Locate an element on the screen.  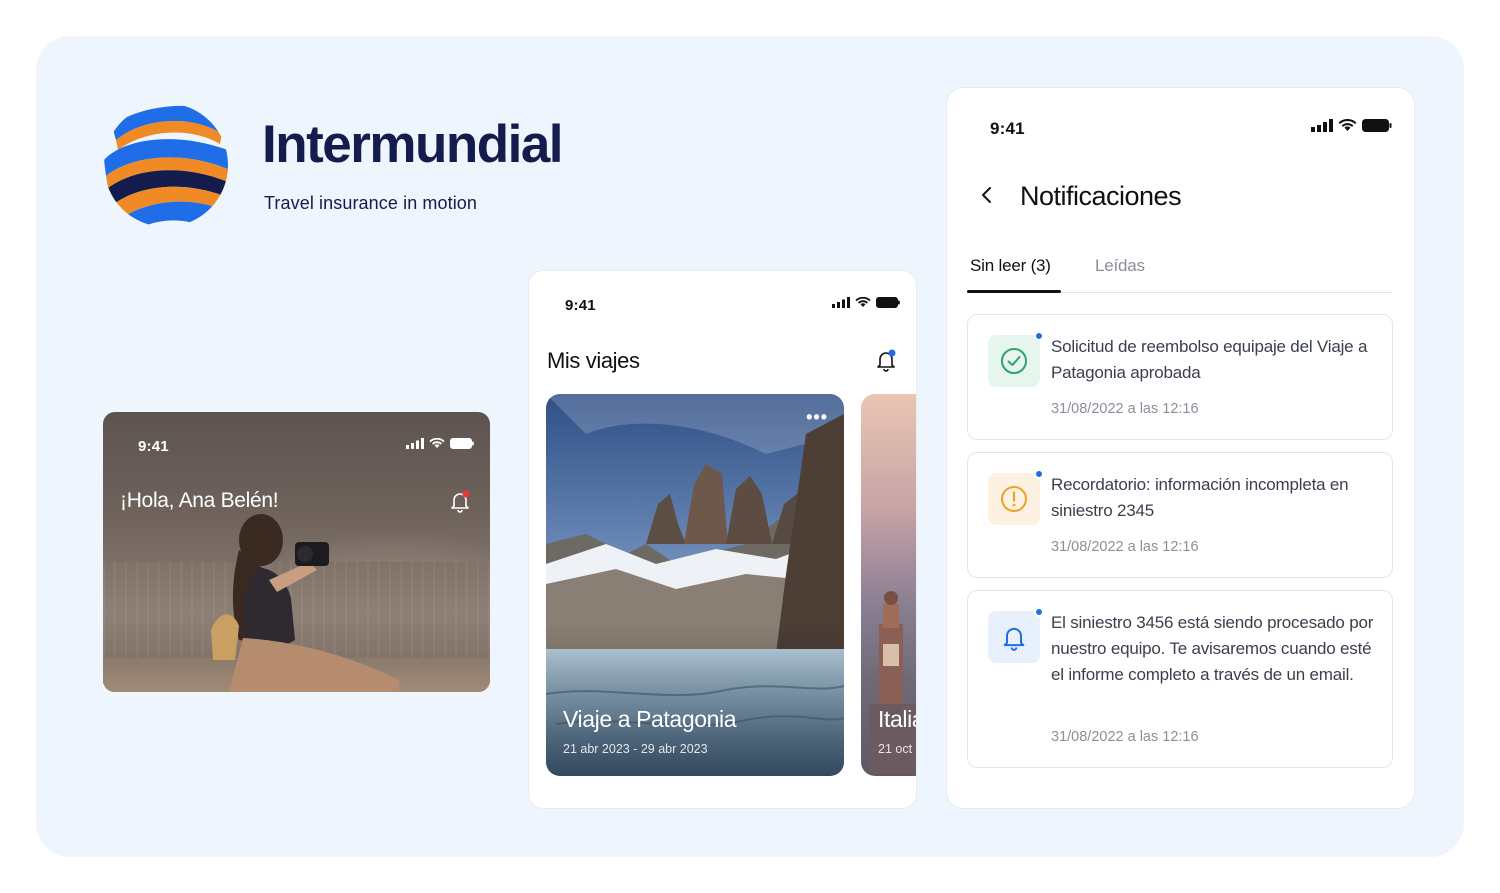
notification-tabs: Sin leer (3) Leídas is located at coordinates (1180, 273).